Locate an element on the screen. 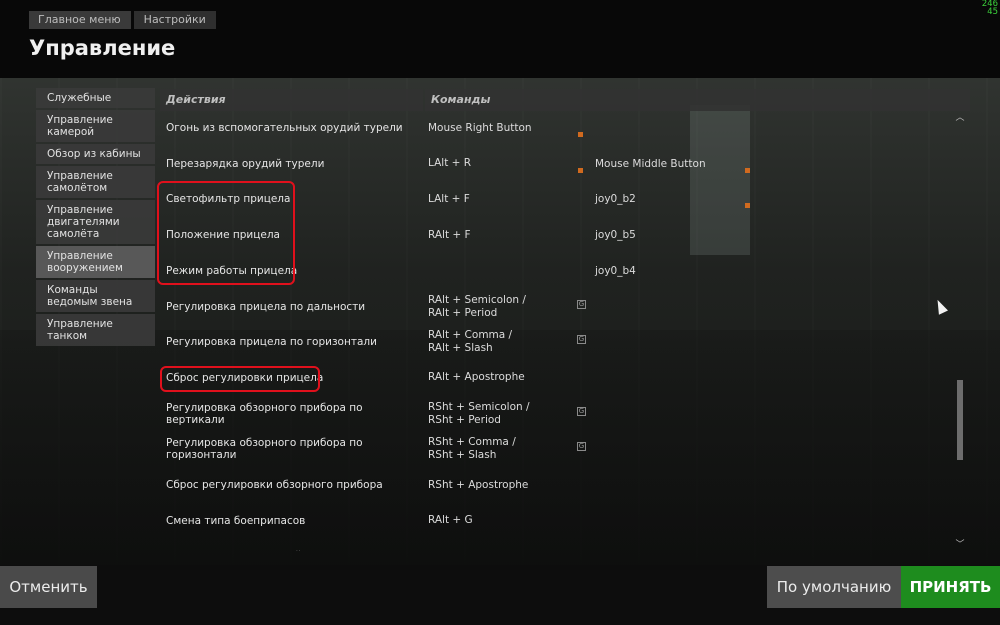 Image resolution: width=1000 pixels, height=625 pixels. sidebar-item-cockpit-view: Обзор из кабины is located at coordinates (95, 154).